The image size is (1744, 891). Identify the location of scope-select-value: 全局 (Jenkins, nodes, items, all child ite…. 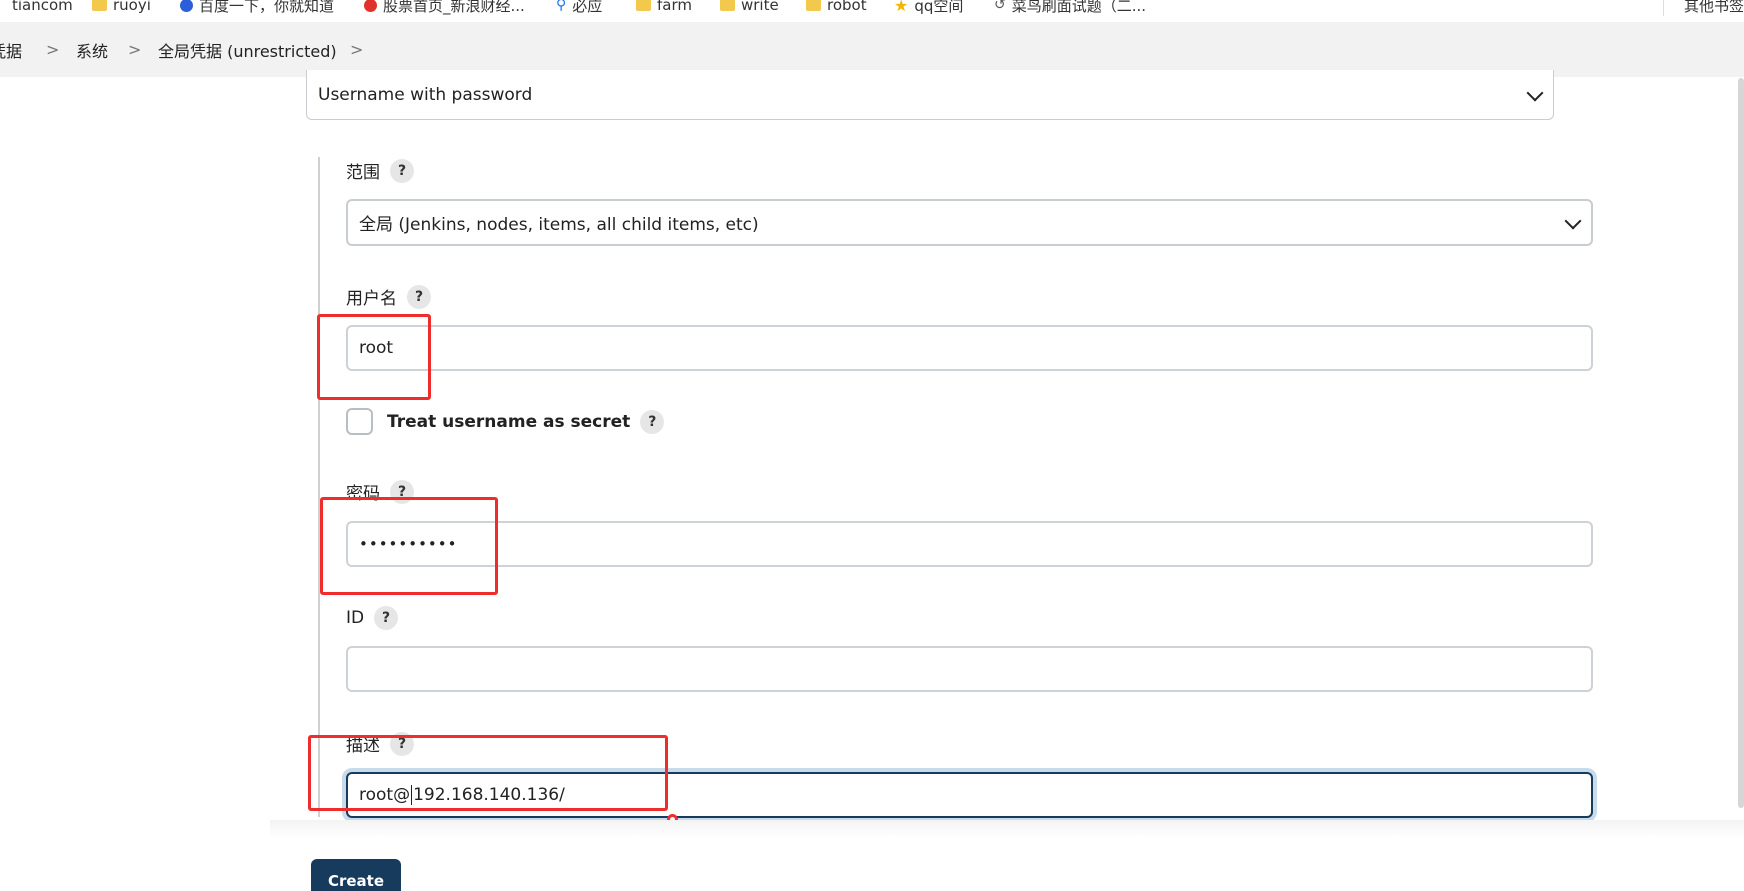
(559, 225).